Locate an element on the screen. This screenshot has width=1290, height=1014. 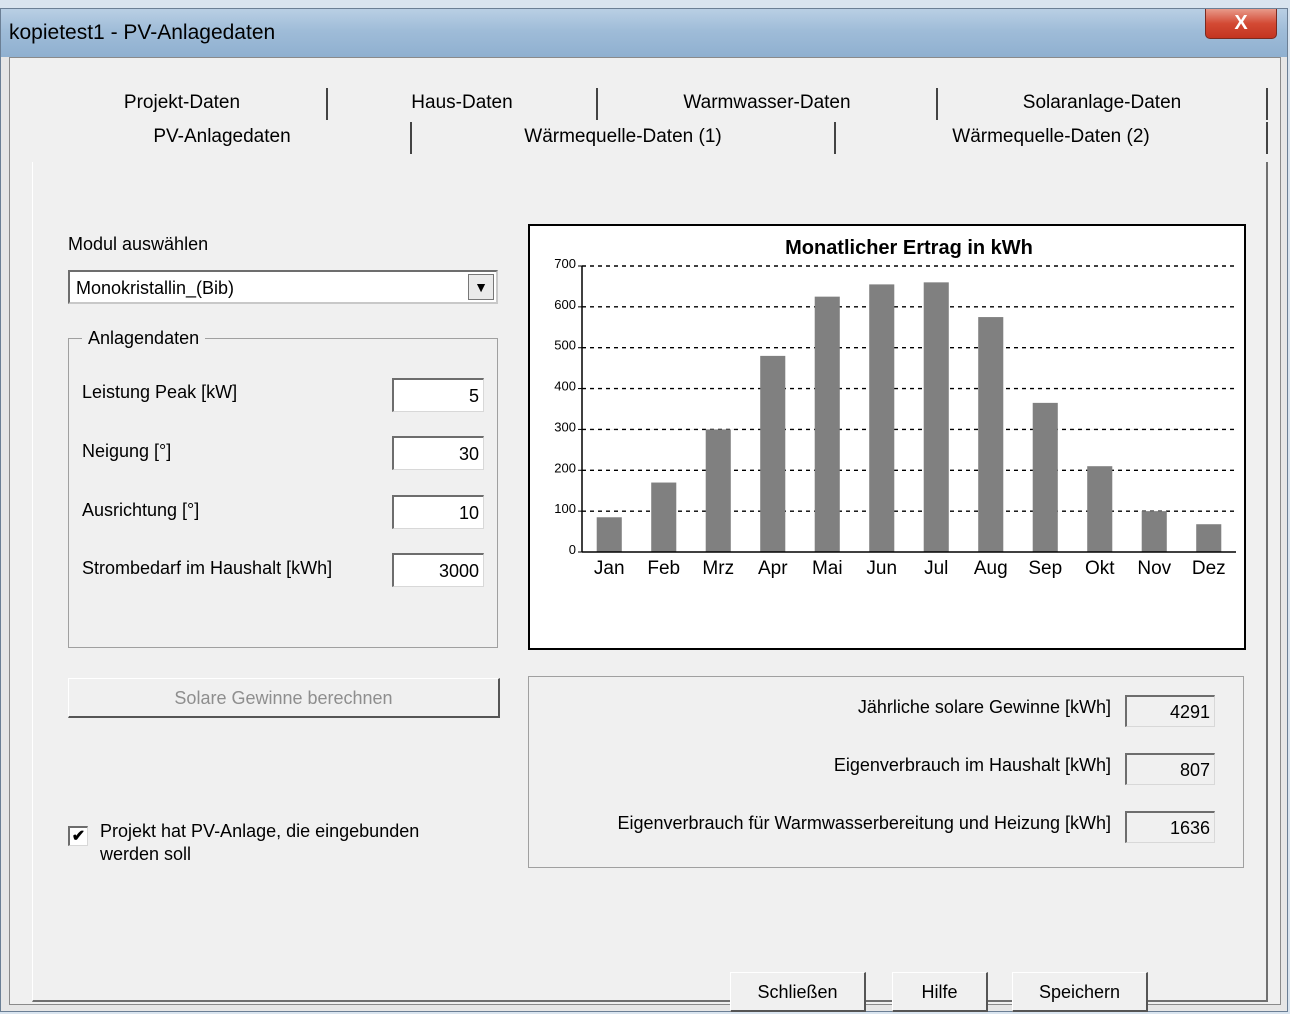
checkmark-icon: ✔ is located at coordinates (78, 836).